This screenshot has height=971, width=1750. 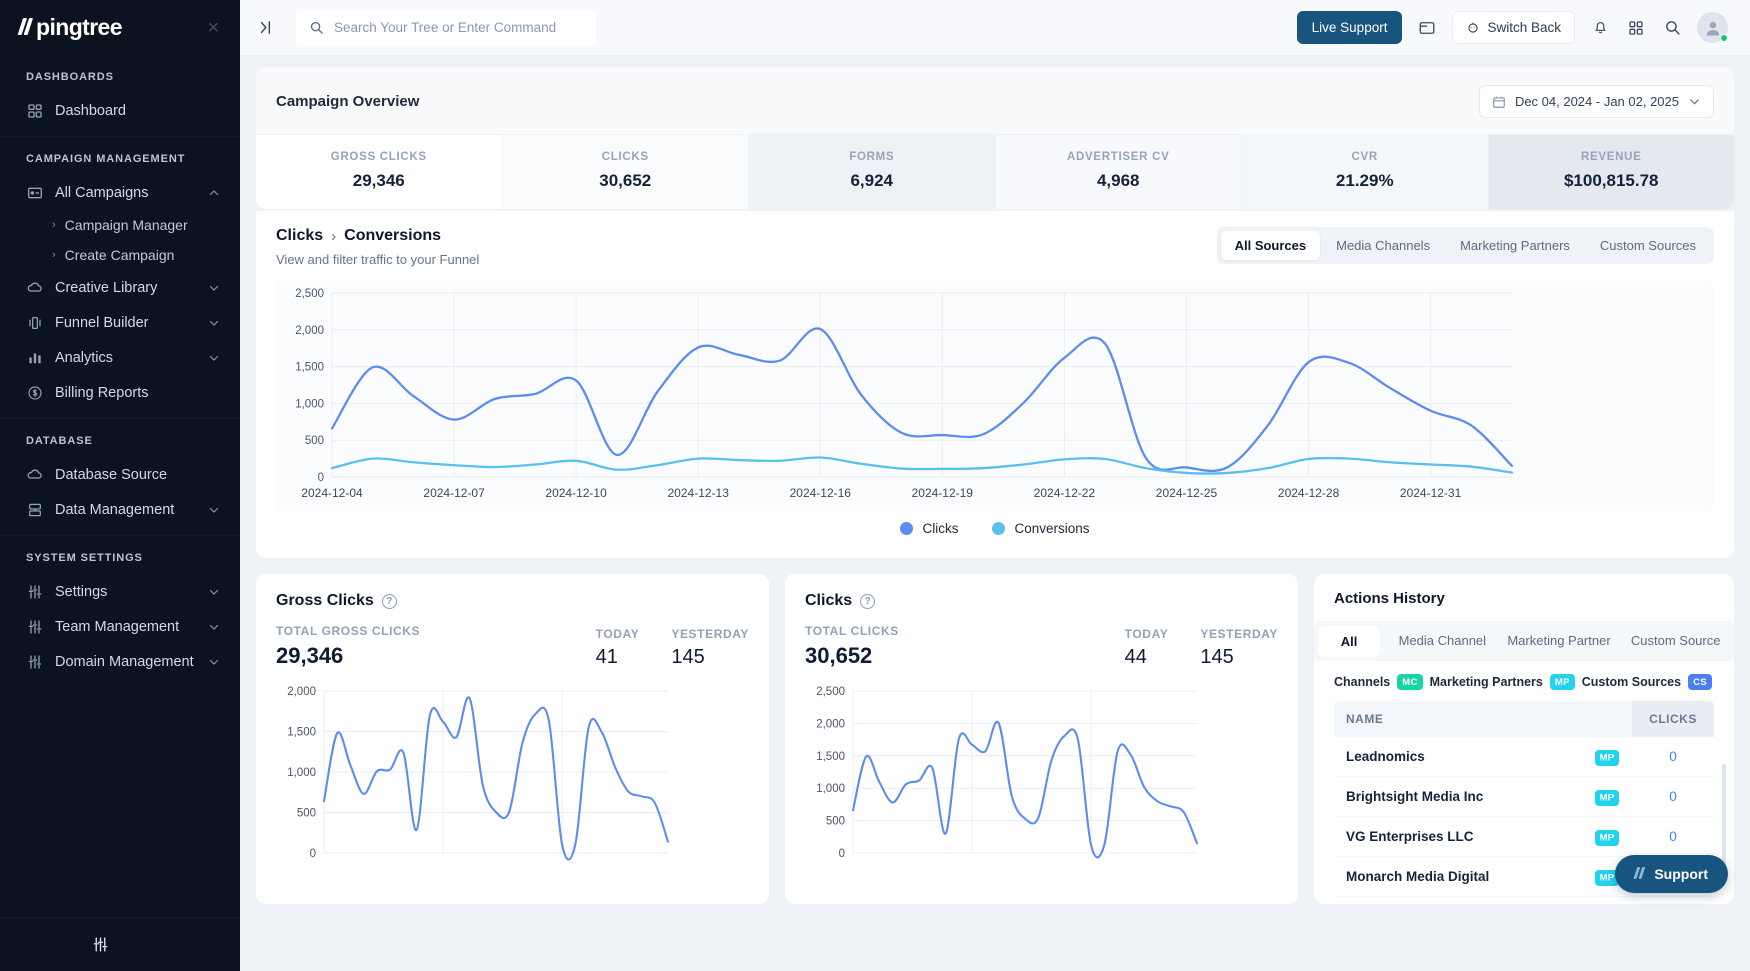 What do you see at coordinates (332, 493) in the screenshot?
I see `svg-text: 2024-12-04` at bounding box center [332, 493].